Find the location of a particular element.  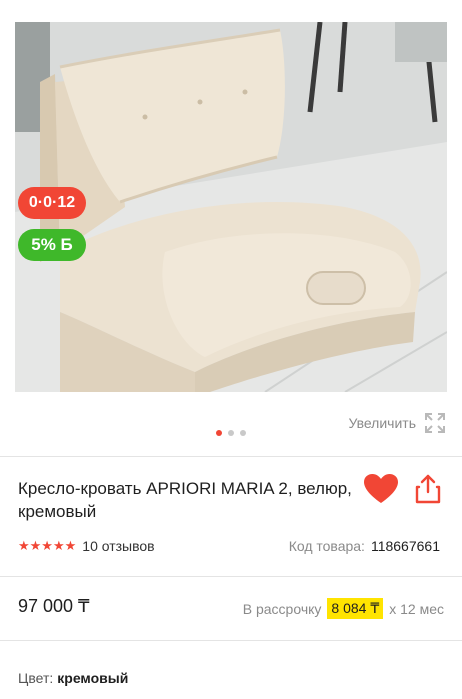

favorite-button is located at coordinates (381, 489).